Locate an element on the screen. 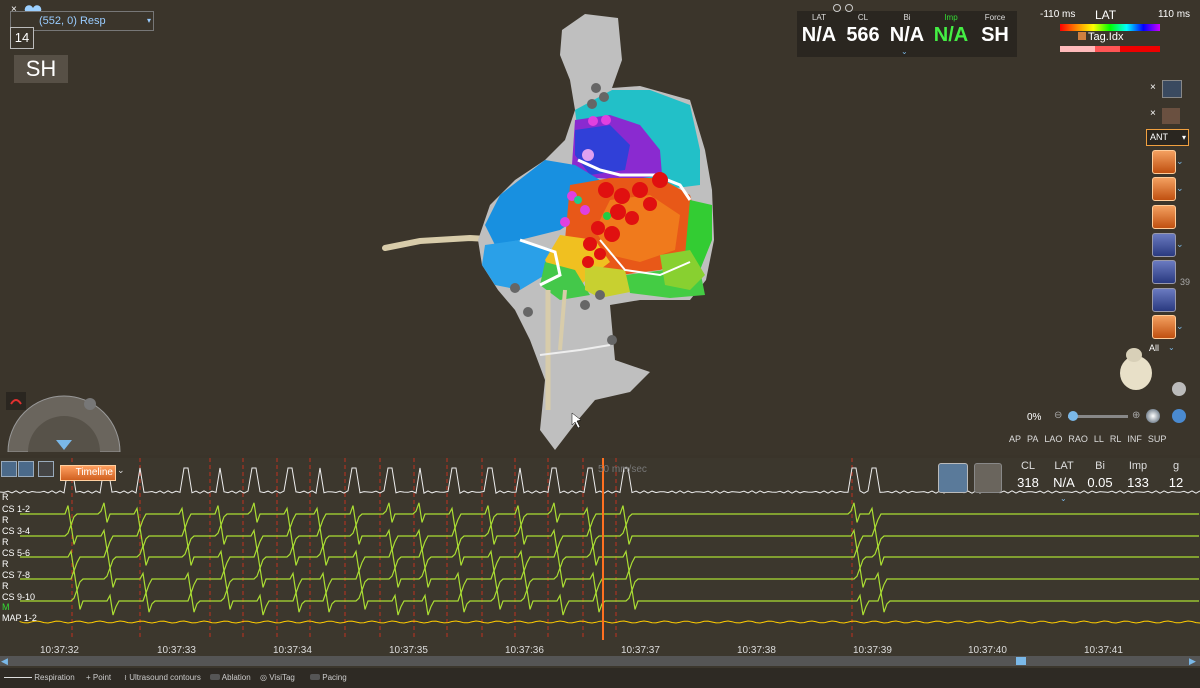  pacing-icon is located at coordinates (315, 677).